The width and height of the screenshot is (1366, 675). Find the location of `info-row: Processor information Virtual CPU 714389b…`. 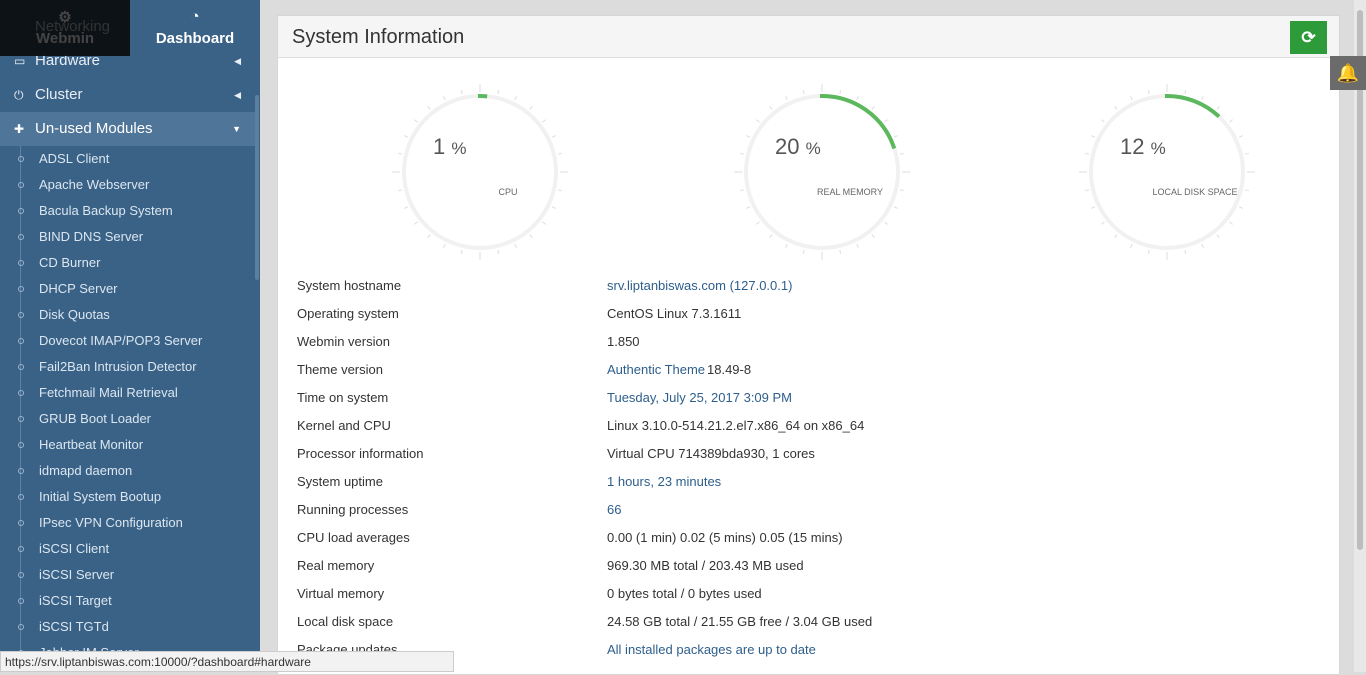

info-row: Processor information Virtual CPU 714389b… is located at coordinates (797, 460).